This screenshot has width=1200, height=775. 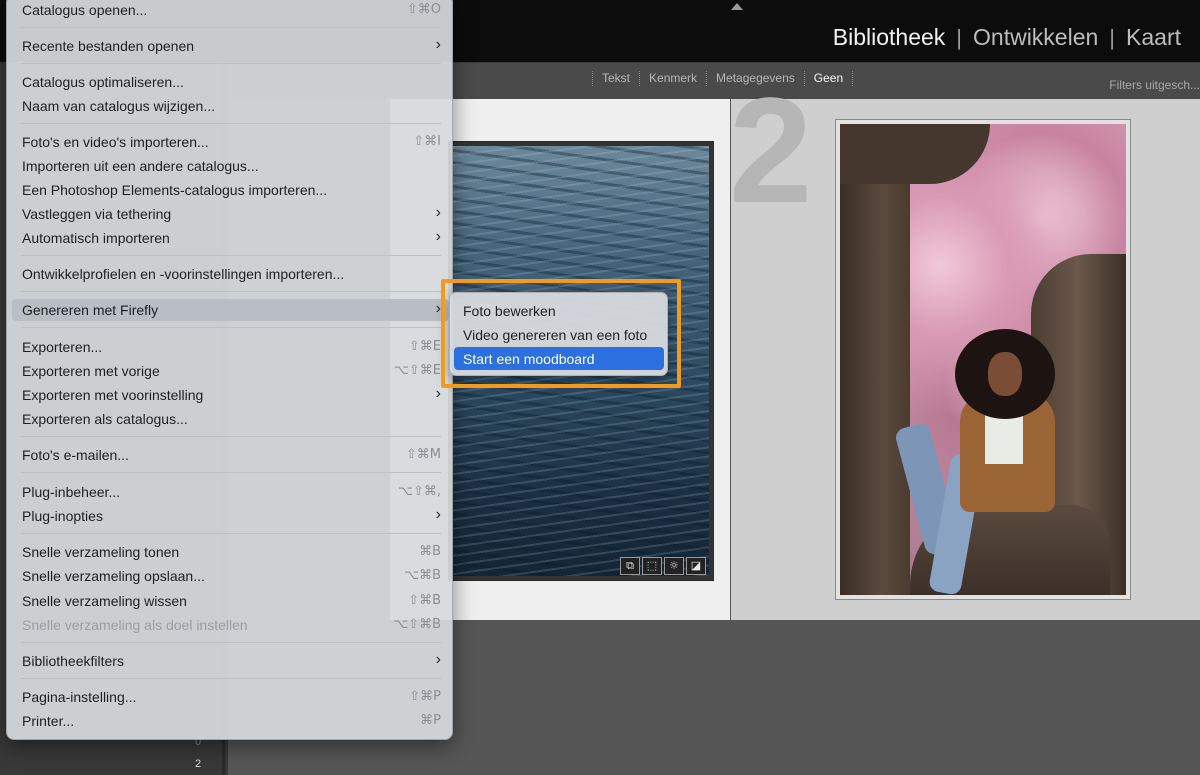 What do you see at coordinates (663, 566) in the screenshot?
I see `thumbnail-badges: ⧉ ⬚ ☼ ◪` at bounding box center [663, 566].